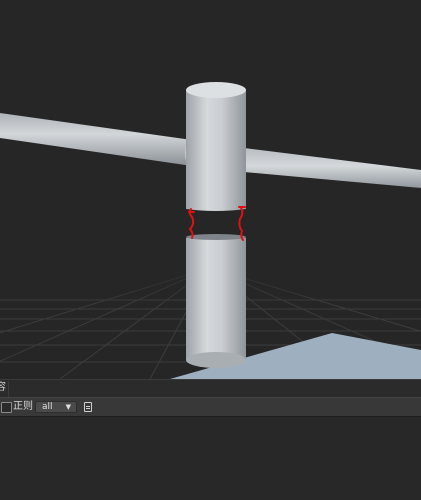 Image resolution: width=421 pixels, height=500 pixels. Describe the element at coordinates (56, 407) in the screenshot. I see `filter-level-dropdown: all ▼` at that location.